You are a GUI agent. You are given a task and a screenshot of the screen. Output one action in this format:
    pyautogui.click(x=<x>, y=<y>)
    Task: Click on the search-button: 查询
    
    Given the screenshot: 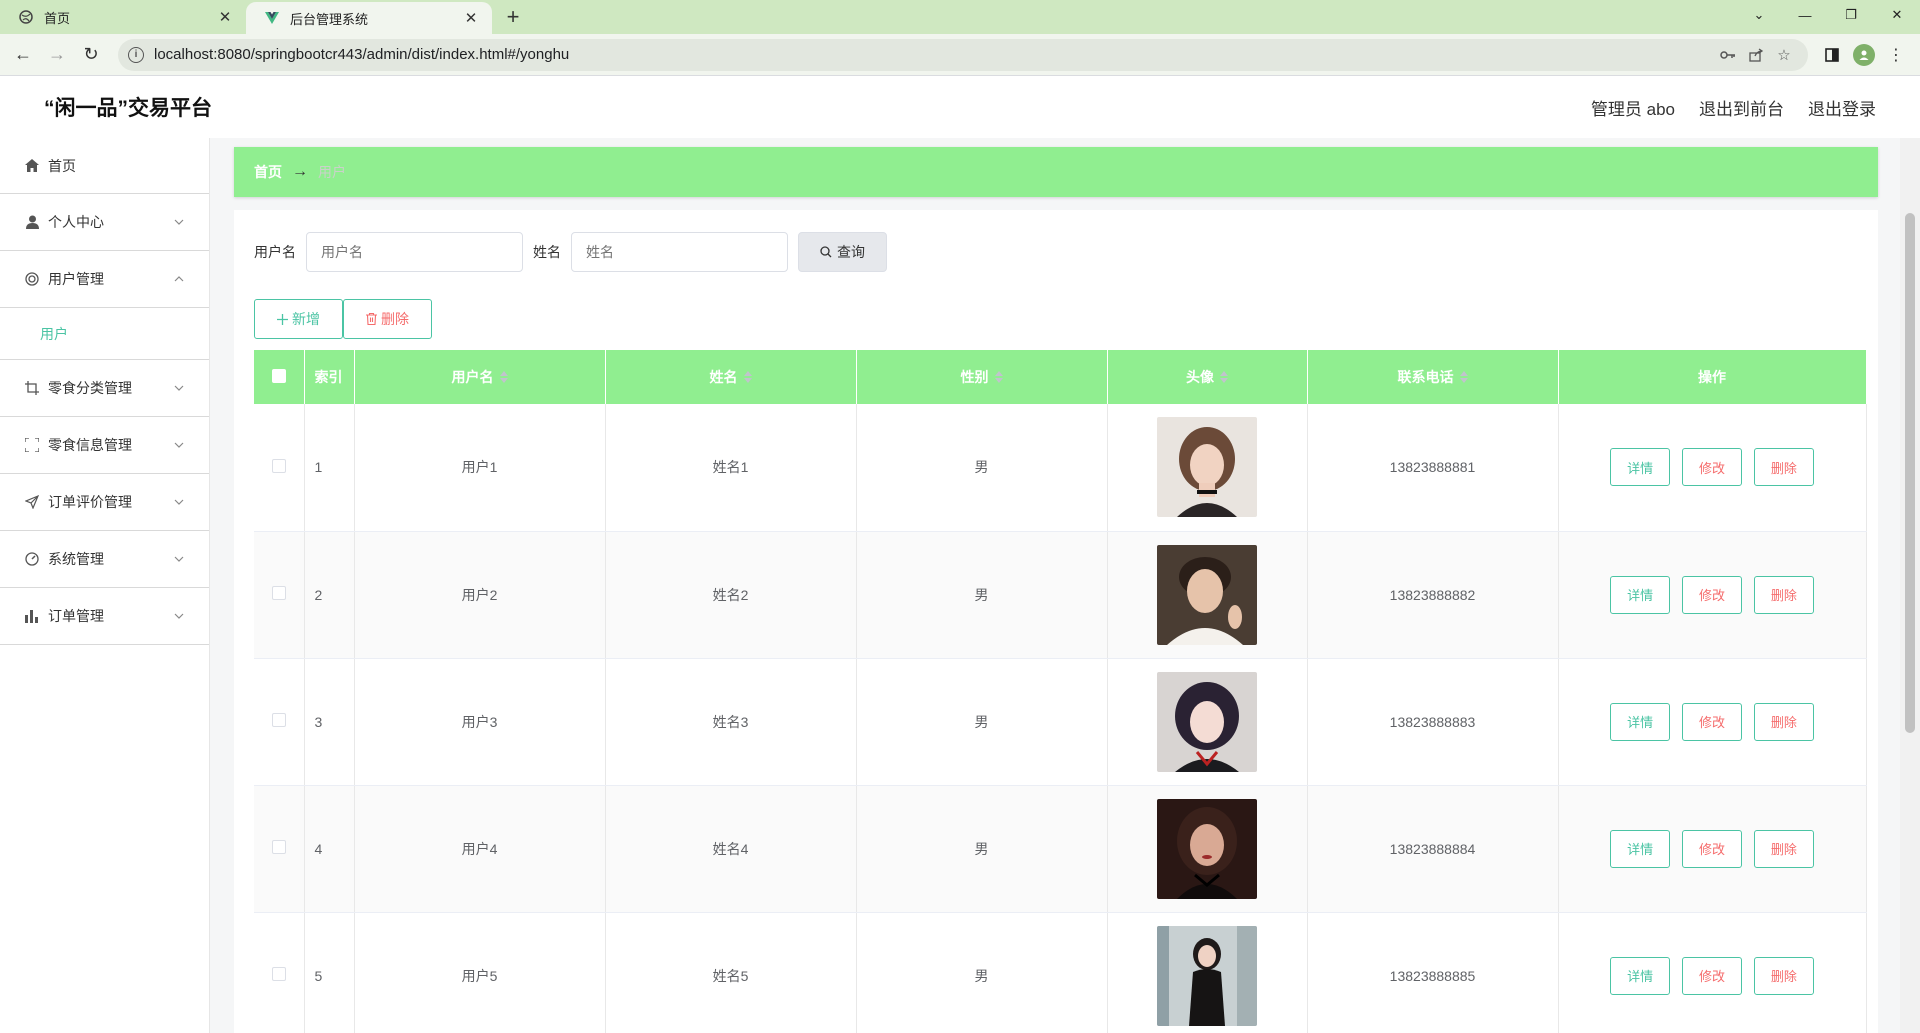 What is the action you would take?
    pyautogui.click(x=842, y=252)
    